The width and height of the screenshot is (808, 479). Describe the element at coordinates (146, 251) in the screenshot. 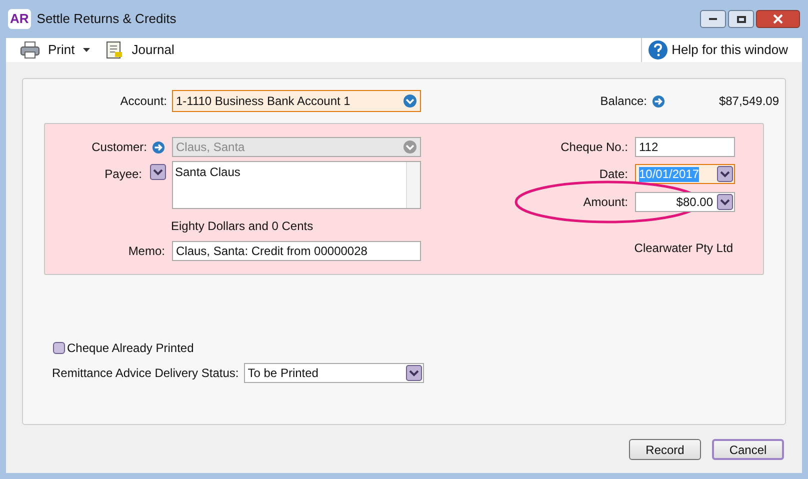

I see `memo-label: Memo:` at that location.